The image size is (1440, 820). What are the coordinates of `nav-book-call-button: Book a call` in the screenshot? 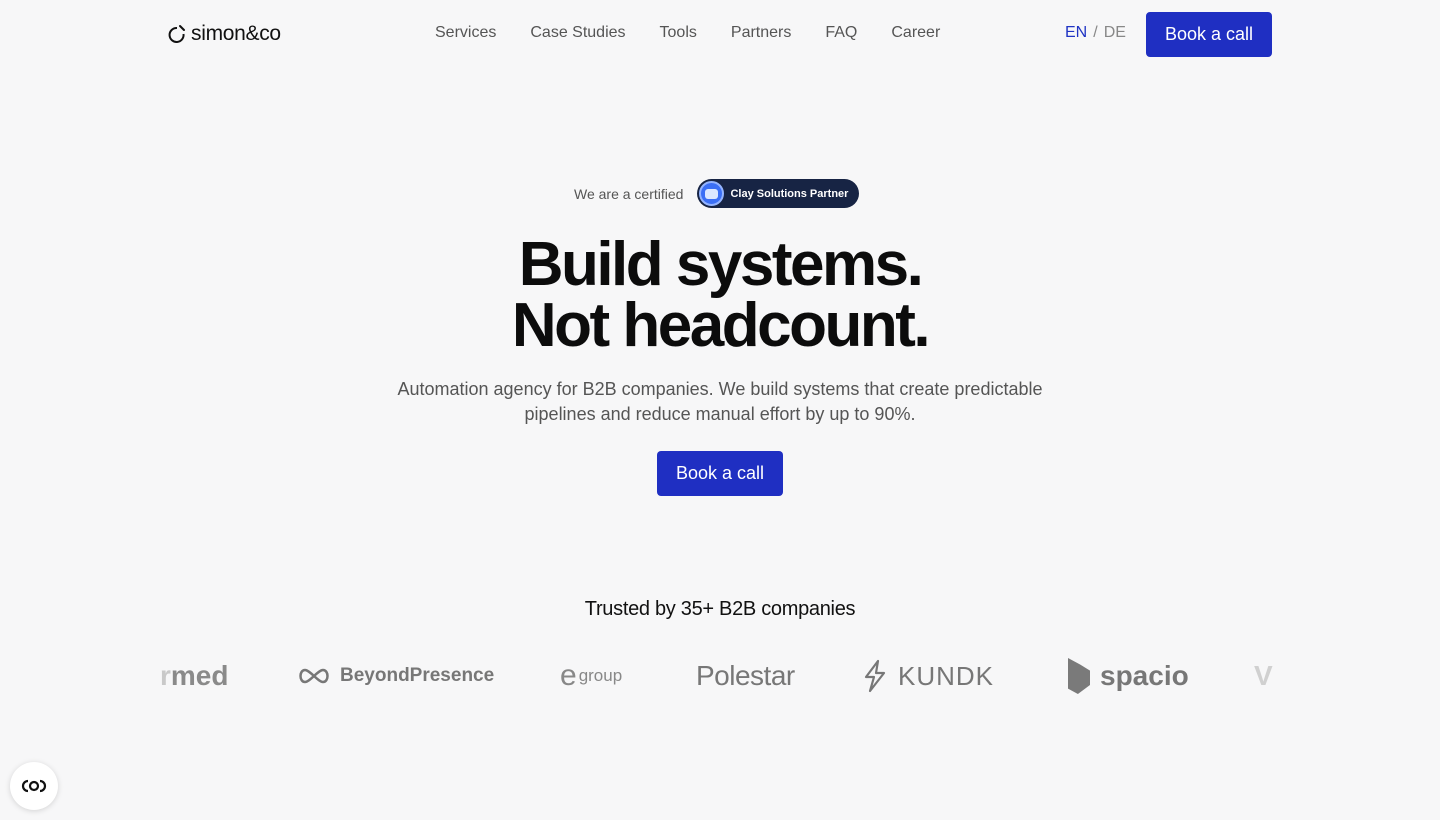 It's located at (1209, 34).